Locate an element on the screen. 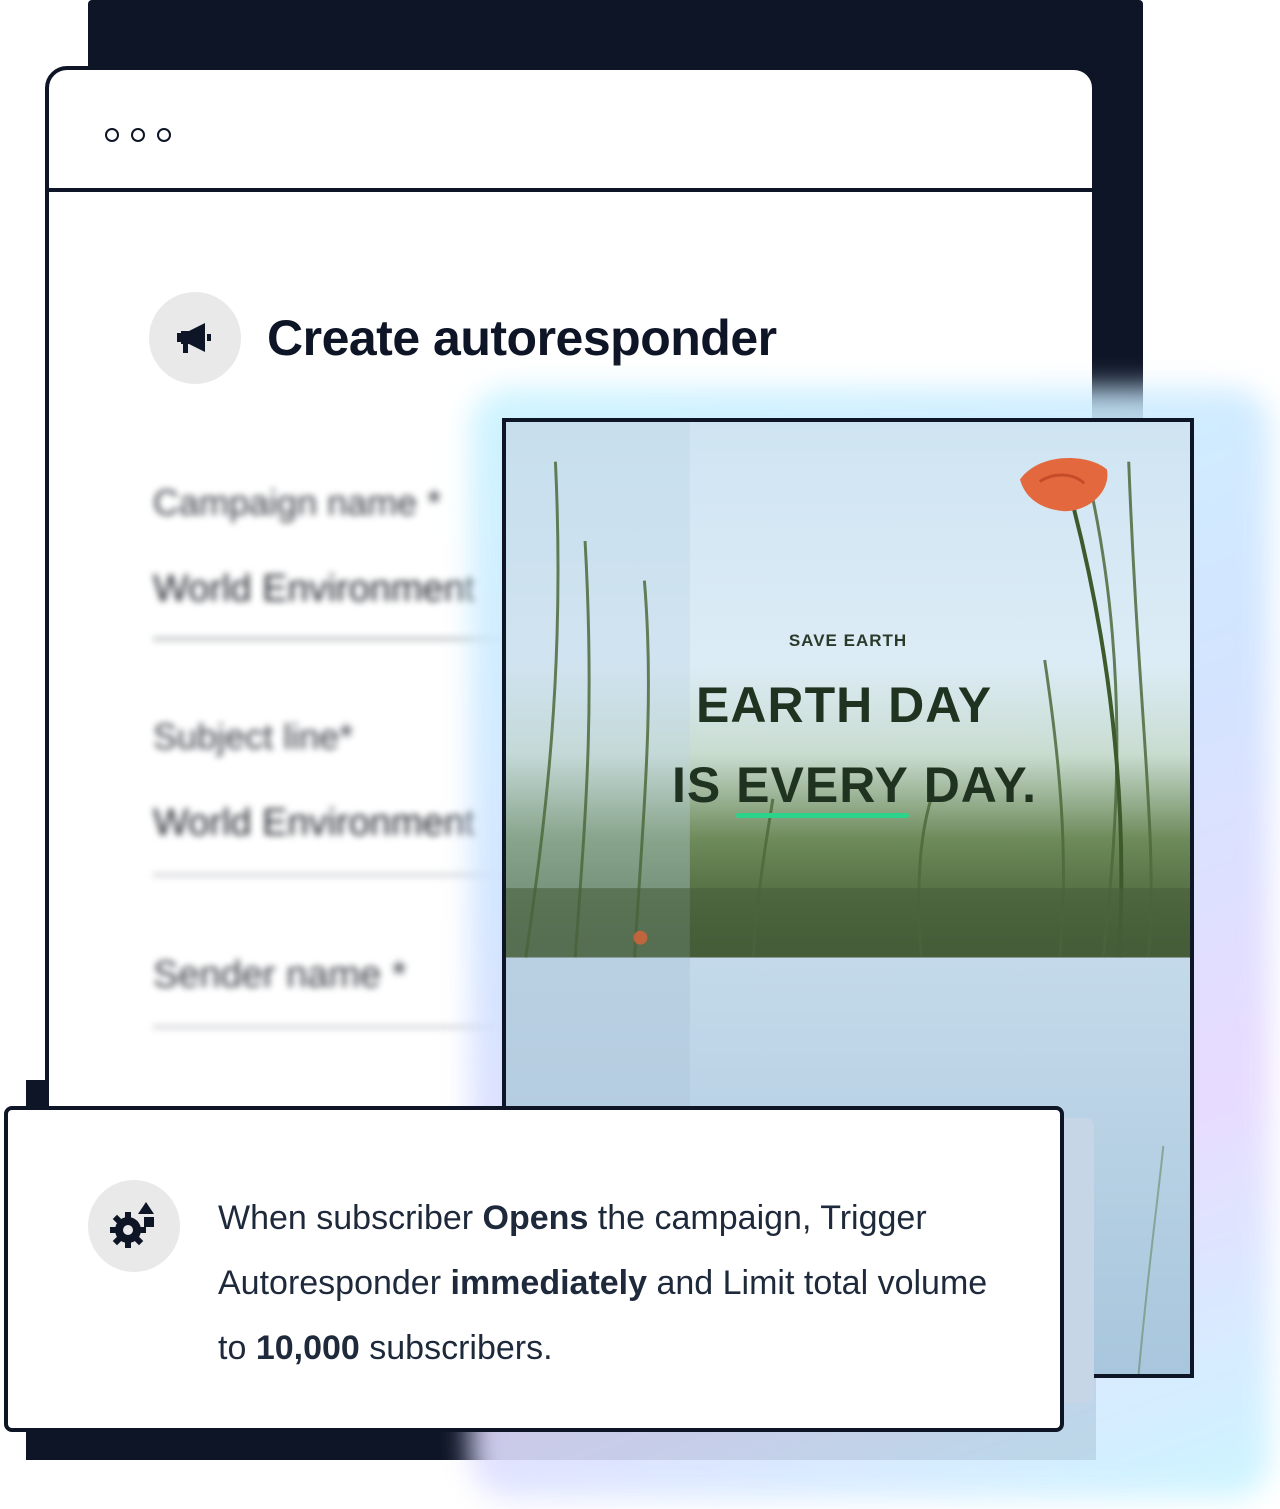 The width and height of the screenshot is (1280, 1509). headline-text: DAY. is located at coordinates (973, 785).